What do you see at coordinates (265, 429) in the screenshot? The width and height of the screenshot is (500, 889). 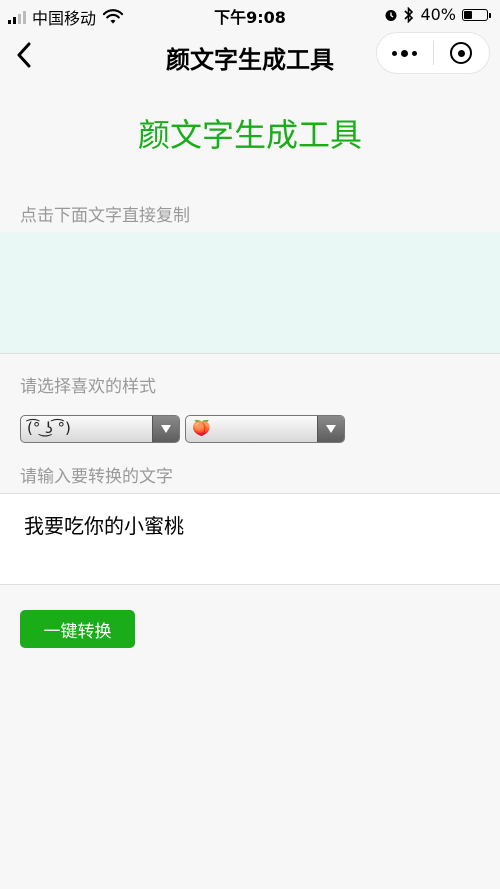 I see `emoji-style-select: 🍑` at bounding box center [265, 429].